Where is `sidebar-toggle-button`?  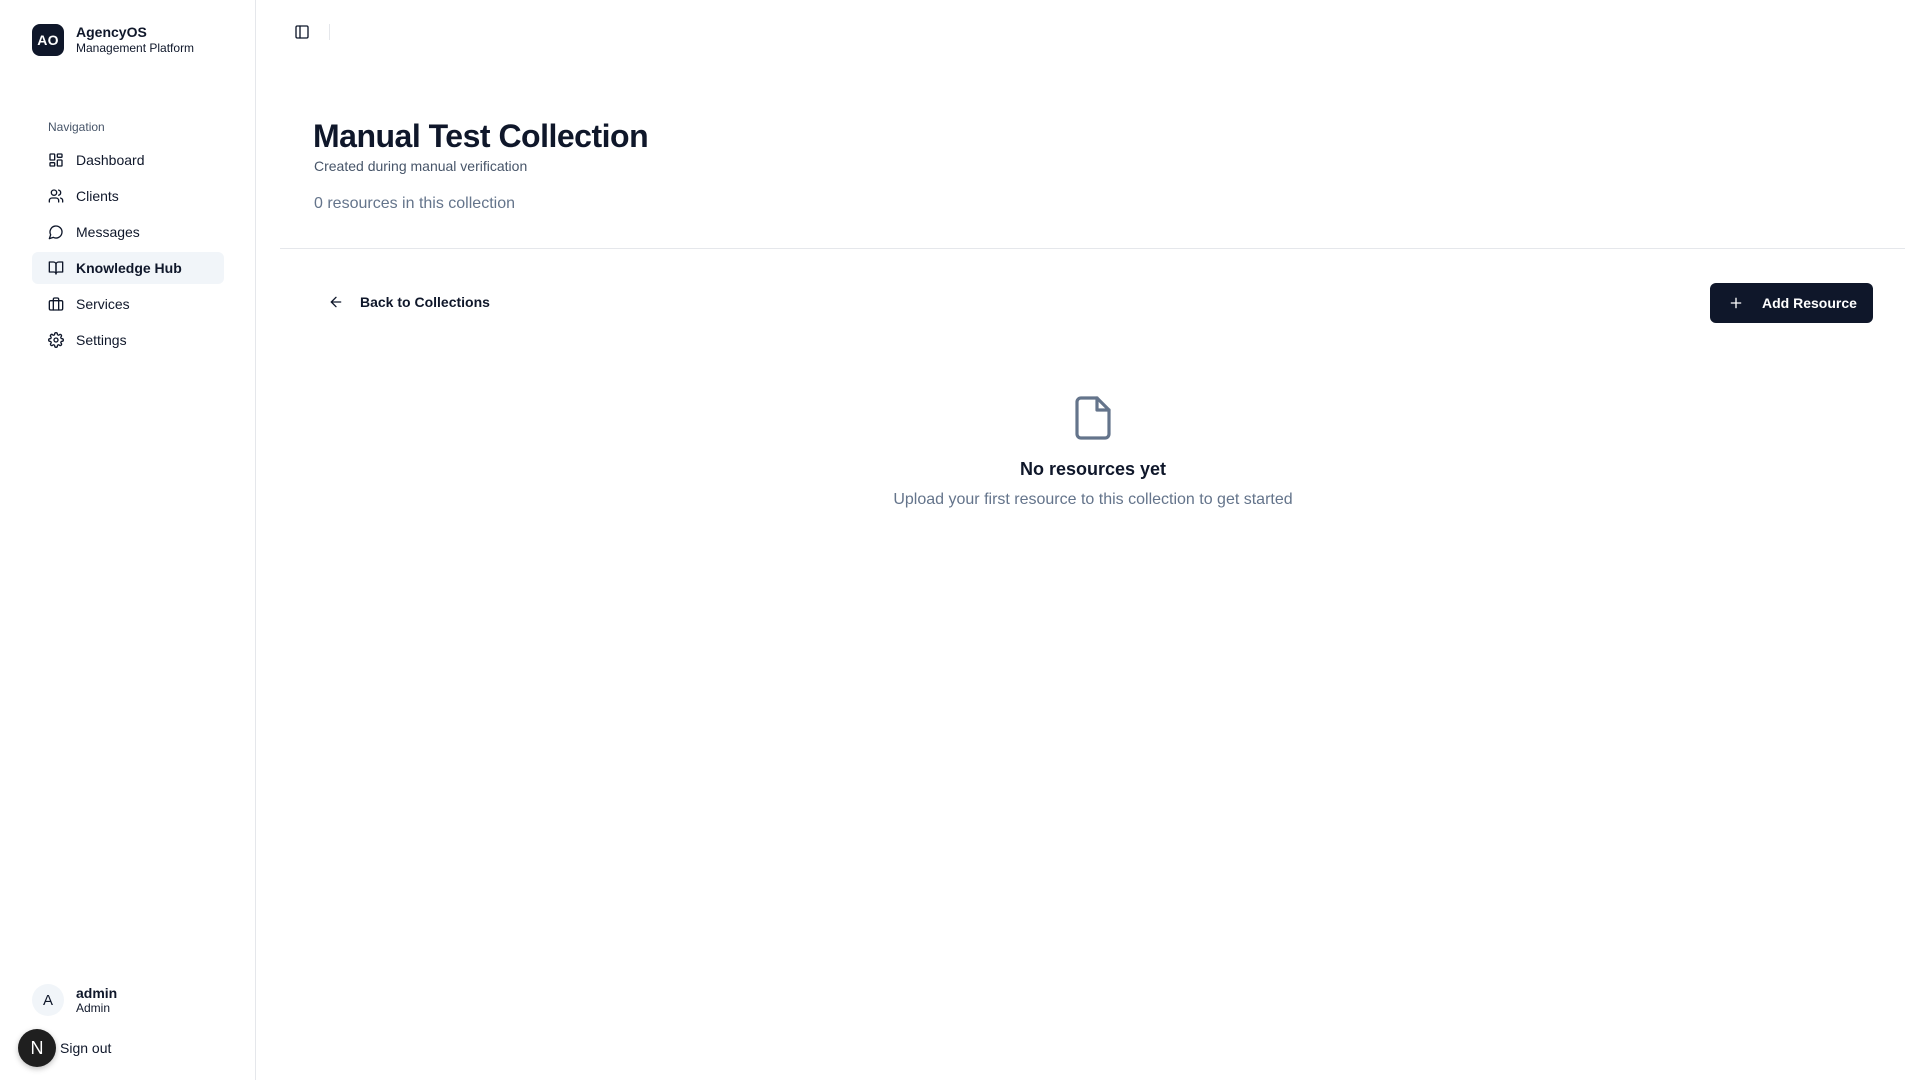
sidebar-toggle-button is located at coordinates (302, 32).